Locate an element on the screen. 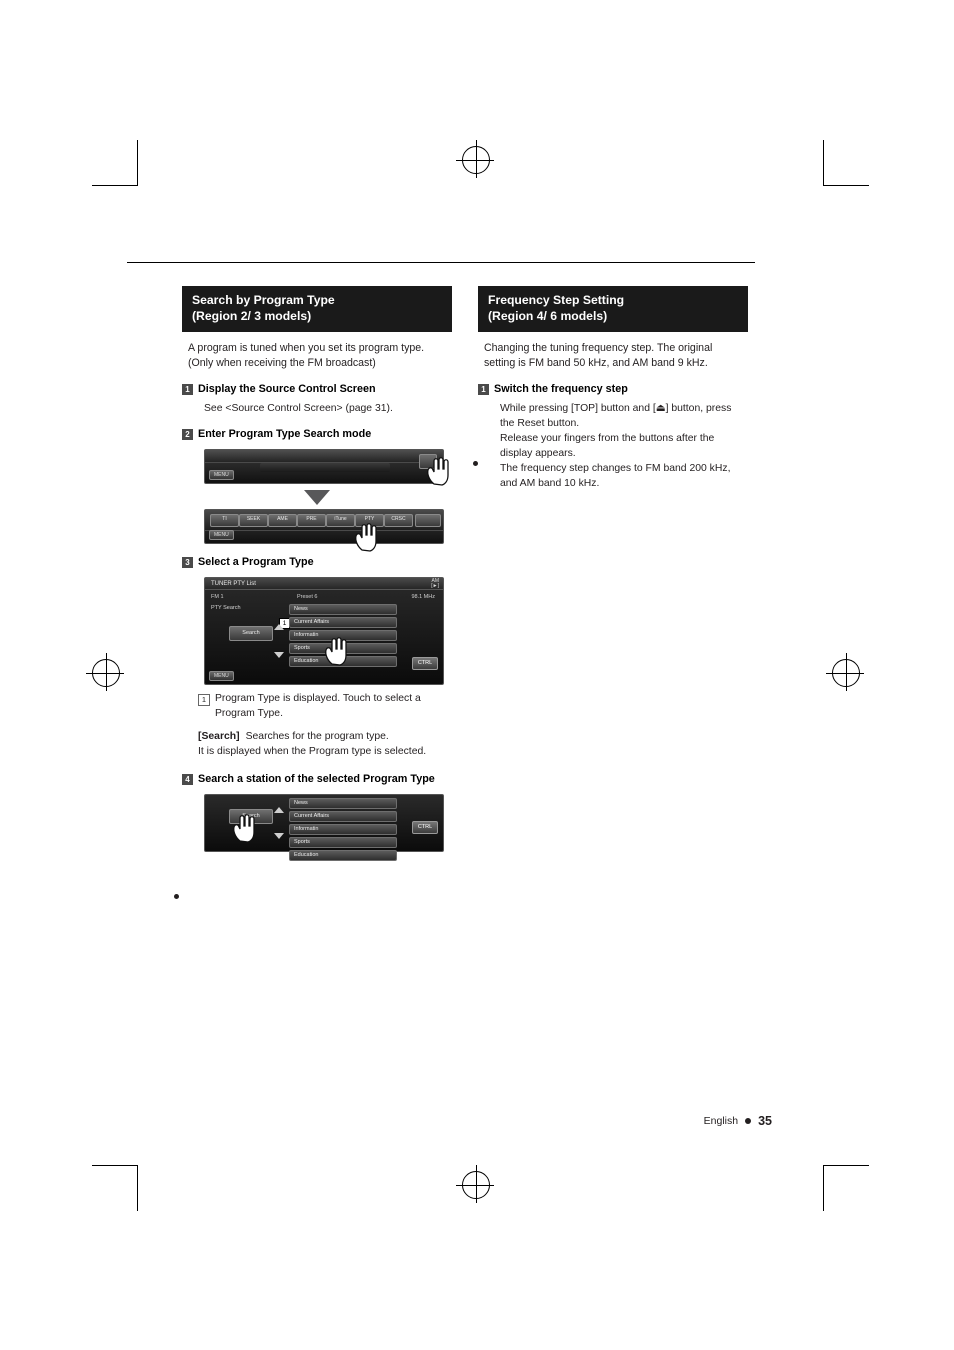 This screenshot has height=1350, width=954. right-heading-line2: (Region 4/ 6 models) is located at coordinates (548, 315).